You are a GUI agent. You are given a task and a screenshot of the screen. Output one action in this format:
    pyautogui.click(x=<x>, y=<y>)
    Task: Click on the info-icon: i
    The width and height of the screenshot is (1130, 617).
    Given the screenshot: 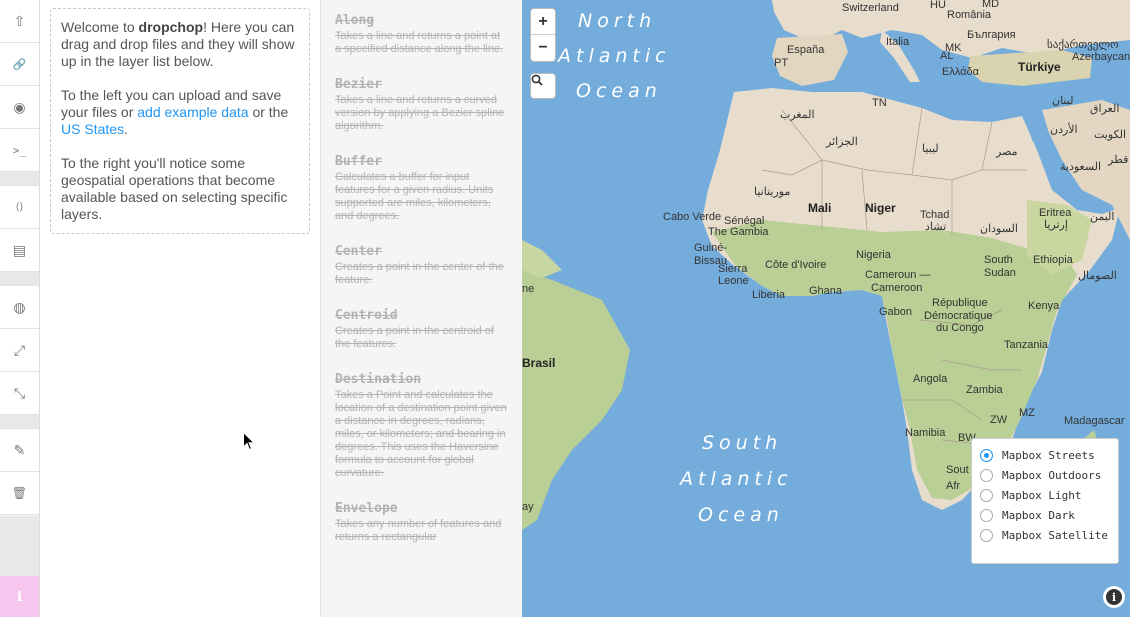 What is the action you would take?
    pyautogui.click(x=1114, y=597)
    